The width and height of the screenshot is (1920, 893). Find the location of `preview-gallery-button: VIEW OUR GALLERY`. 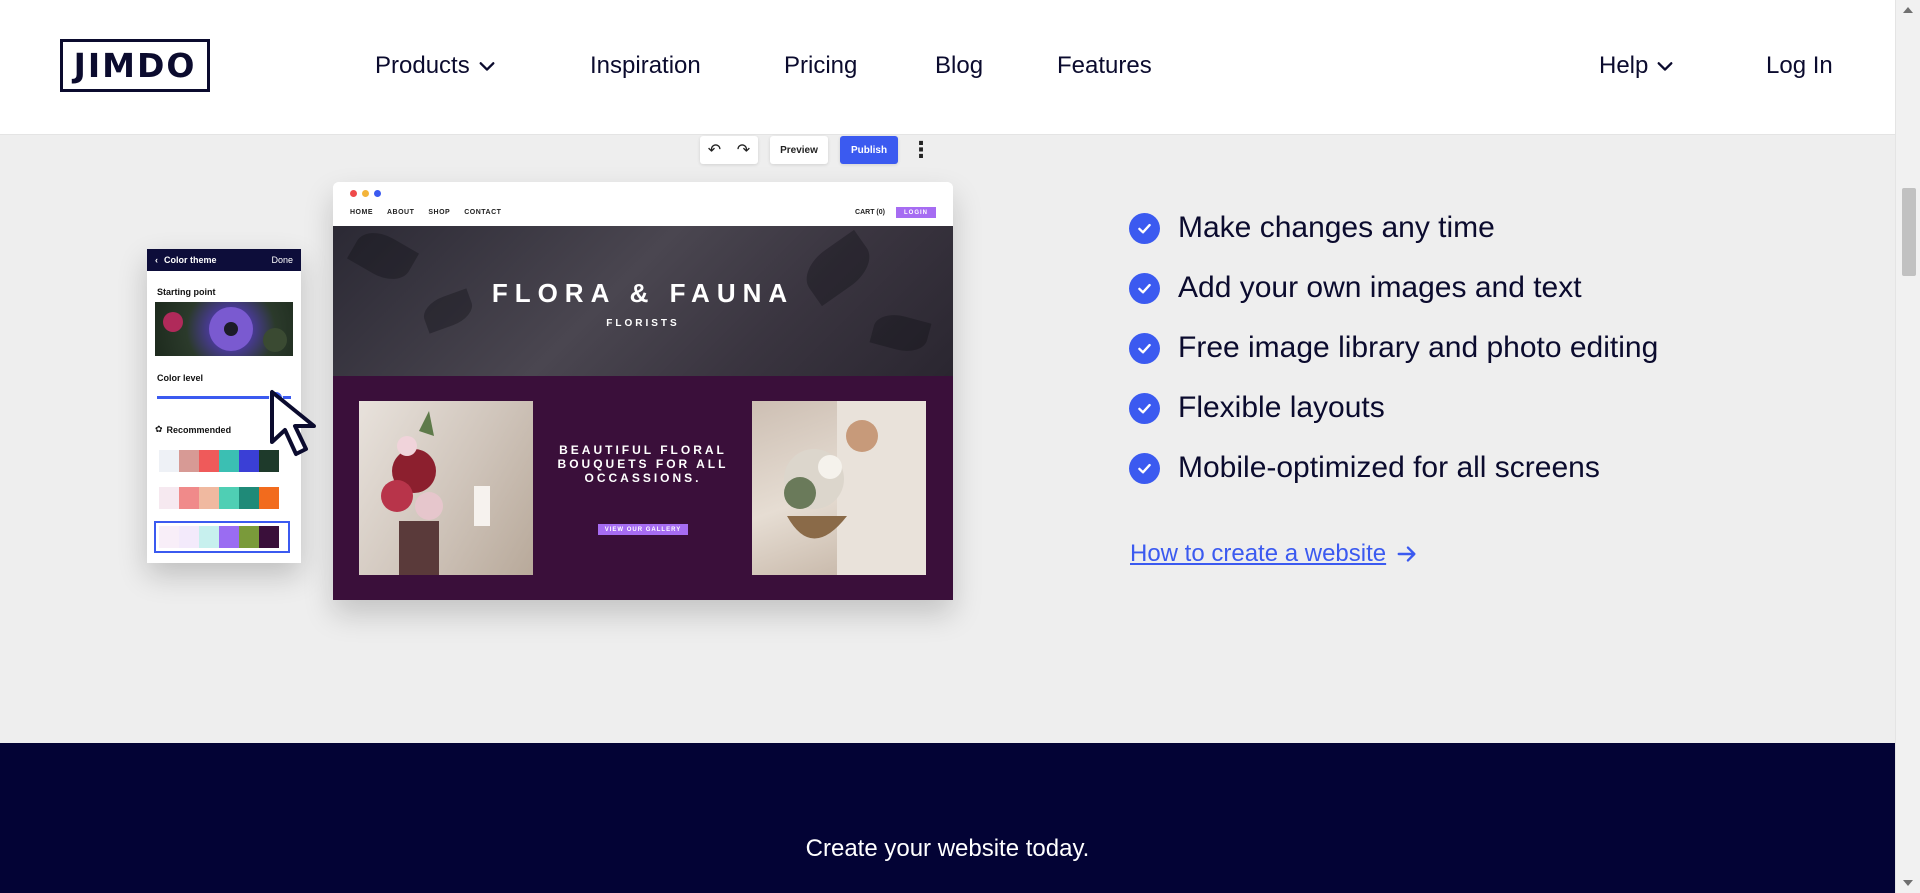

preview-gallery-button: VIEW OUR GALLERY is located at coordinates (643, 529).